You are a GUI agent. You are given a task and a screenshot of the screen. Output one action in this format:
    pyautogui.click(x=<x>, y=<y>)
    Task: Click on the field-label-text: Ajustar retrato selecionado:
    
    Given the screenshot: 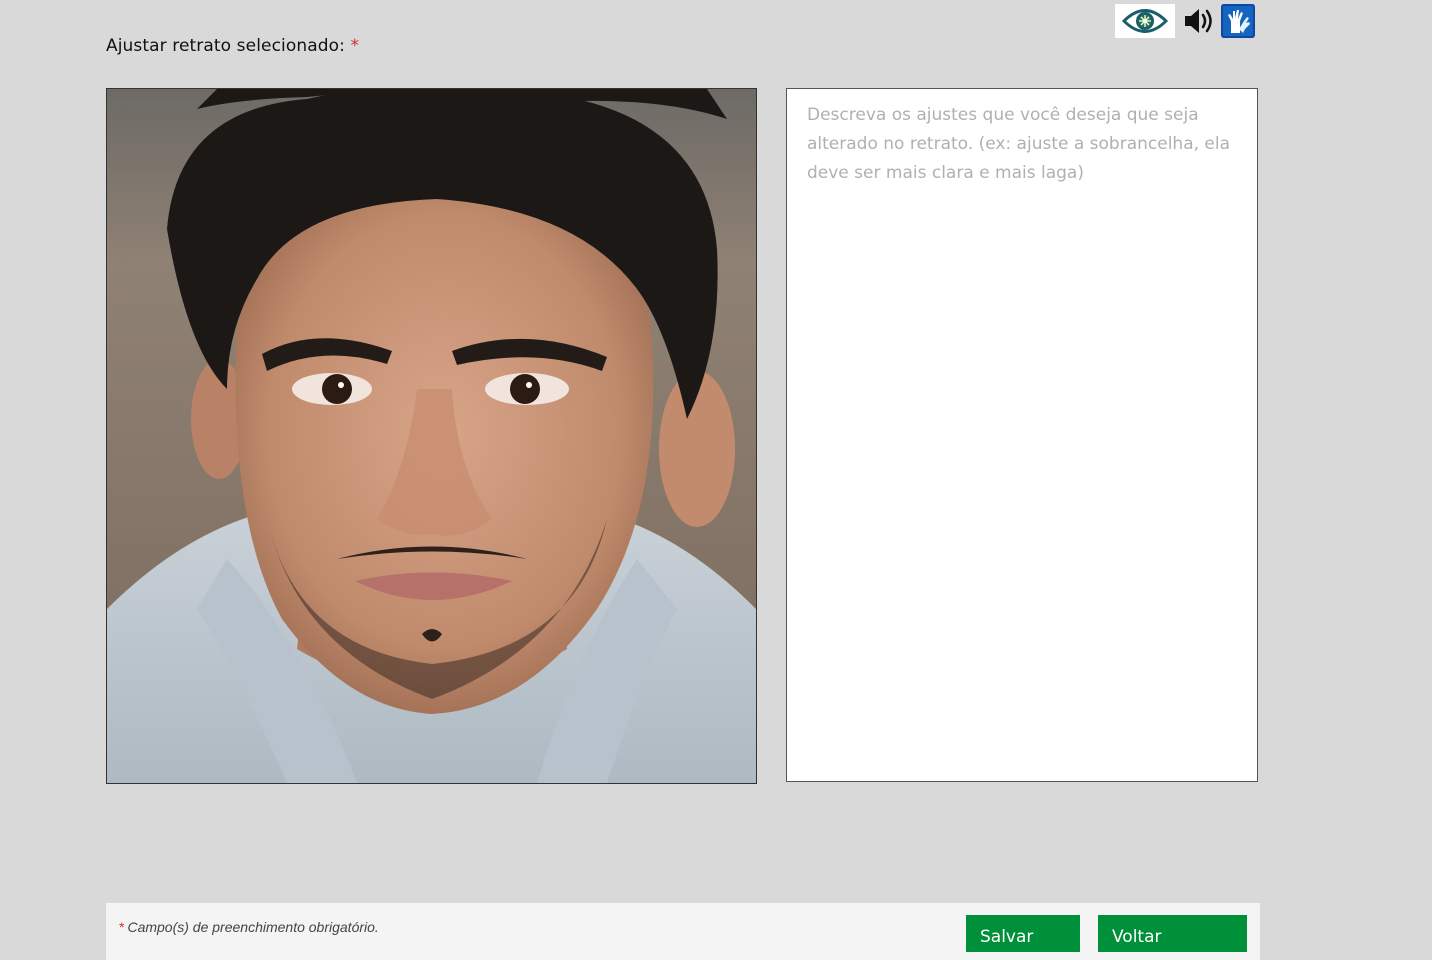 What is the action you would take?
    pyautogui.click(x=225, y=46)
    